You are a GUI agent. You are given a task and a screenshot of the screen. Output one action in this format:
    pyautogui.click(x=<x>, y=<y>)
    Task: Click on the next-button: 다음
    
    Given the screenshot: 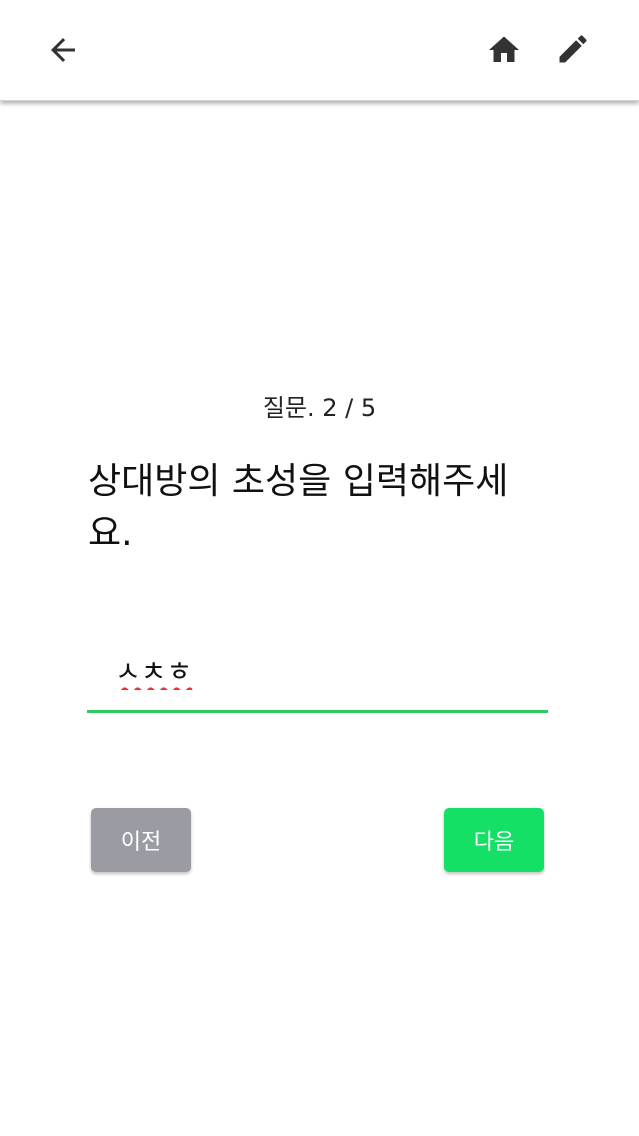 What is the action you would take?
    pyautogui.click(x=494, y=840)
    